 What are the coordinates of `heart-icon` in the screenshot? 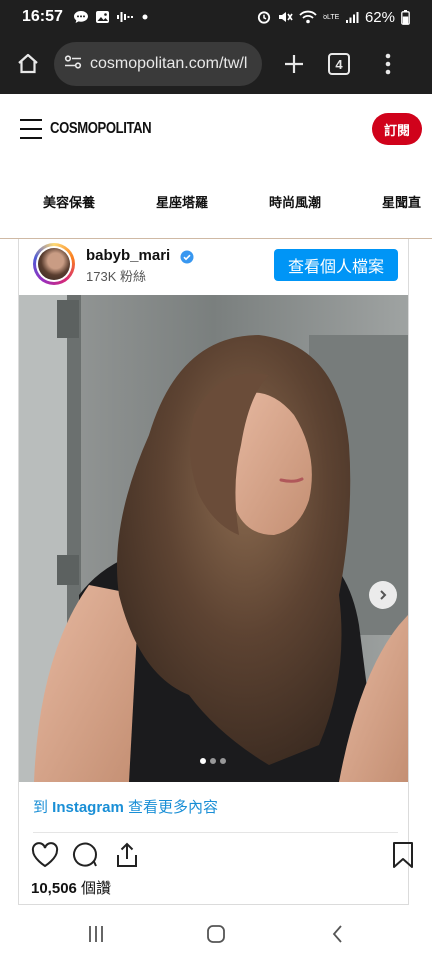 It's located at (45, 855).